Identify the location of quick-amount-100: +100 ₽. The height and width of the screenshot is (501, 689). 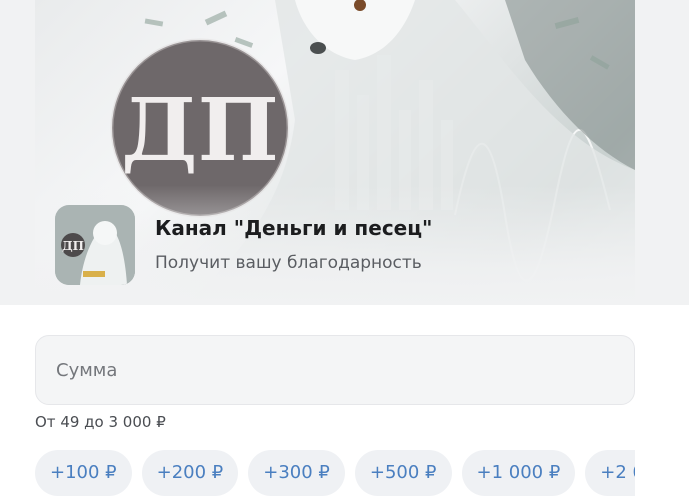
(83, 473).